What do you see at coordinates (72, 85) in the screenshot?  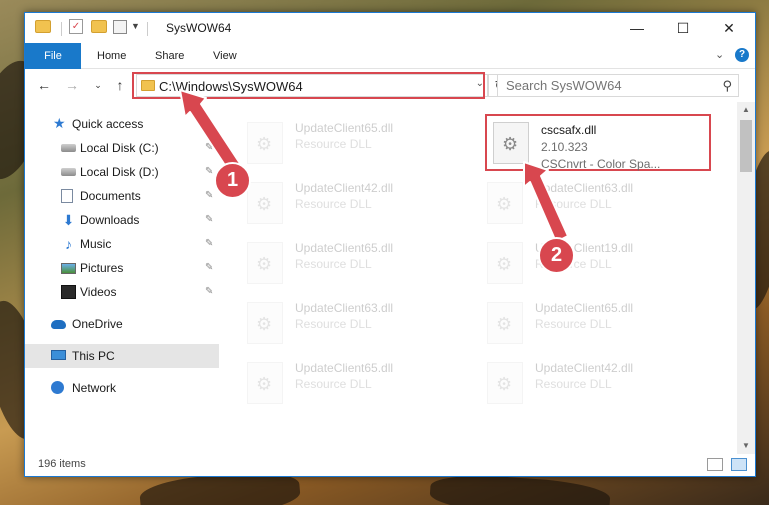 I see `forward-button: →` at bounding box center [72, 85].